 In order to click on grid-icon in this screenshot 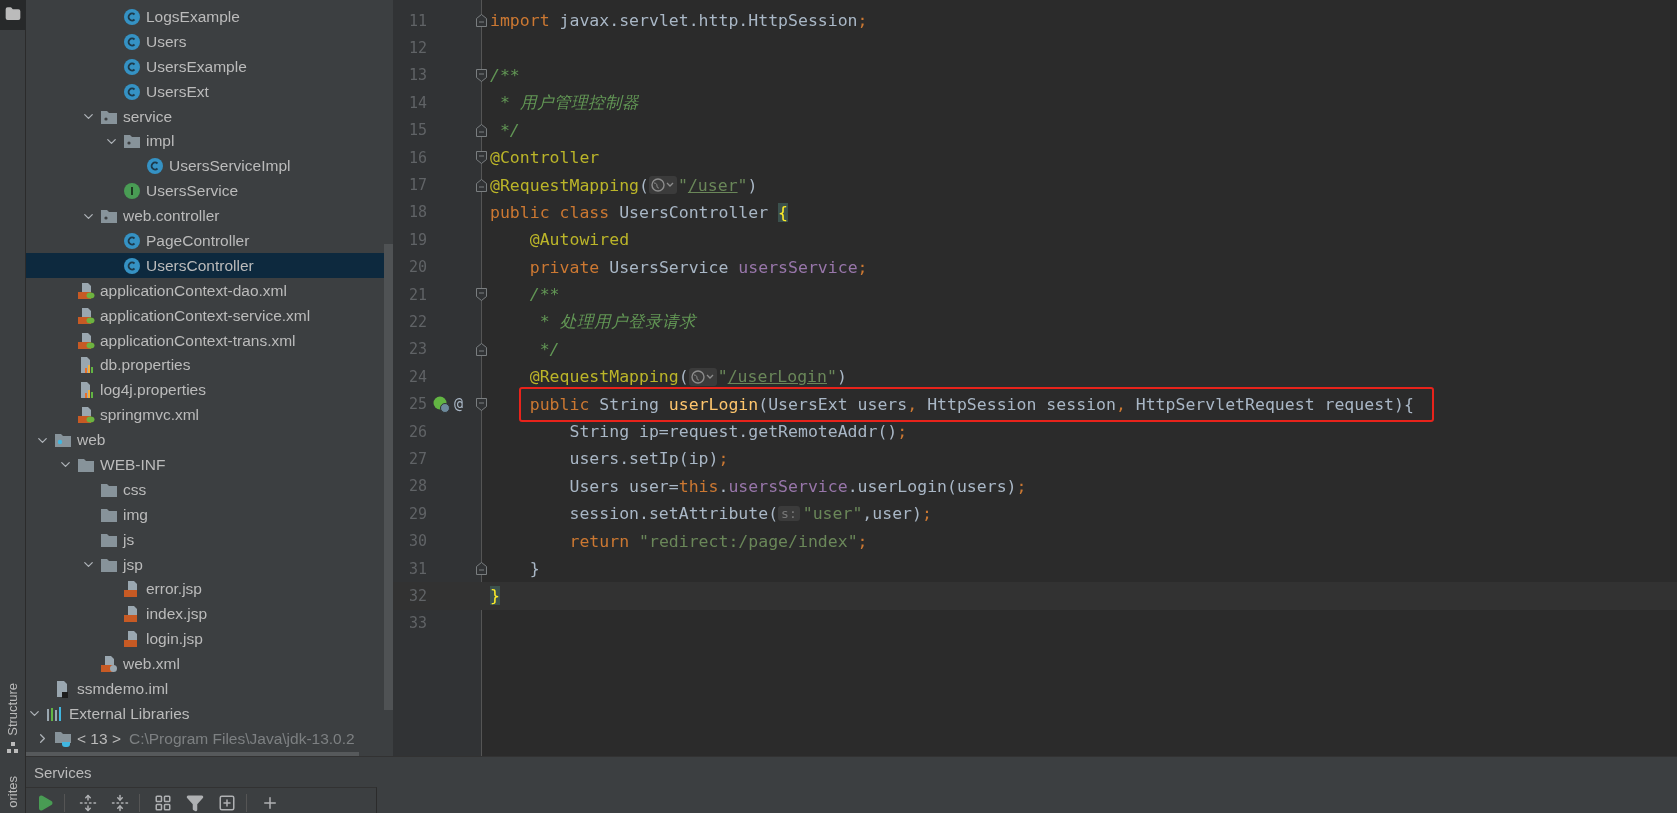, I will do `click(163, 803)`.